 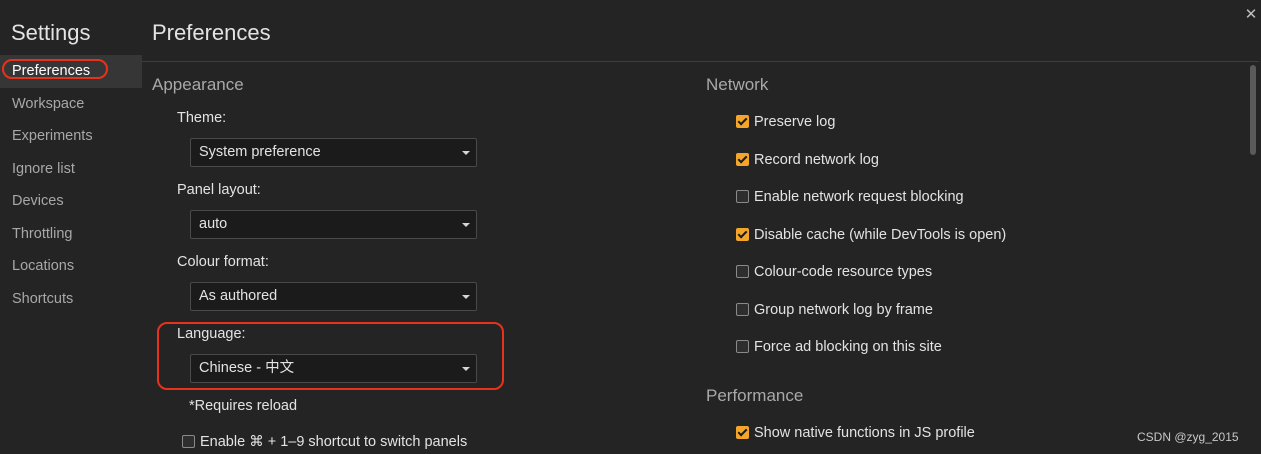 I want to click on sidebar-item-label: Workspace, so click(x=48, y=103).